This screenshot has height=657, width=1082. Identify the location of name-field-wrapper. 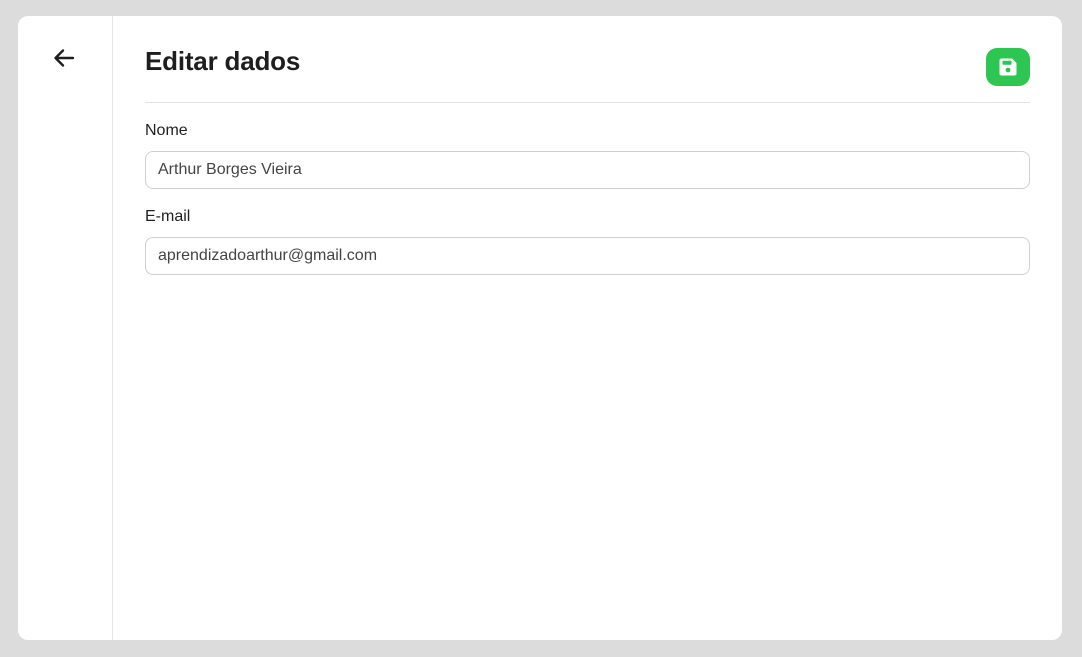
(587, 170).